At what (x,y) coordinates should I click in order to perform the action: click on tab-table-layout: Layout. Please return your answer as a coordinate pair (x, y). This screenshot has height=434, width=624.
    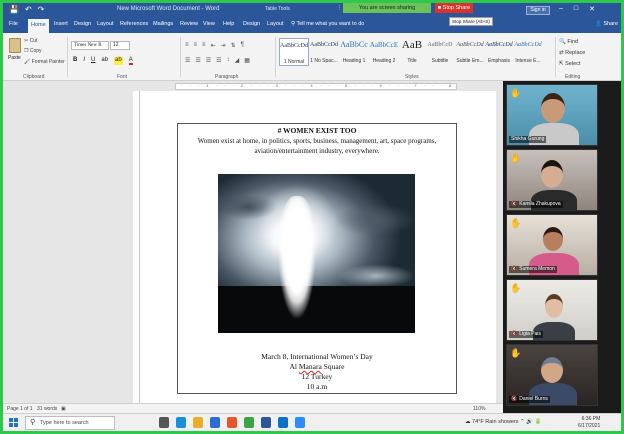
    Looking at the image, I should click on (275, 24).